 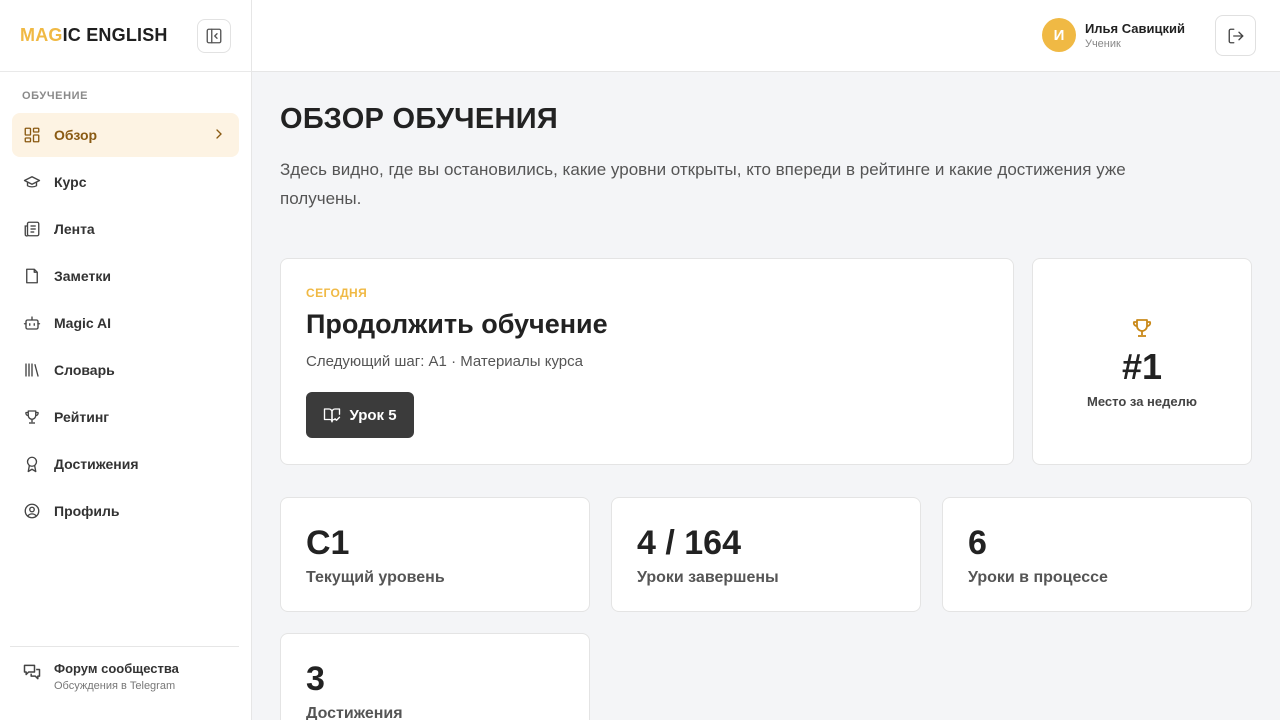 I want to click on user-menu: И Илья Савицкий Ученик, so click(x=1113, y=35).